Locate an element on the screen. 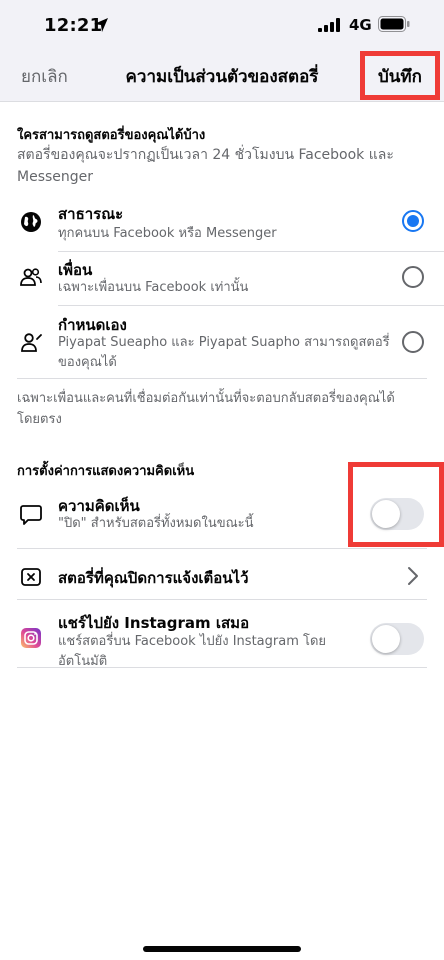  radio-public-selected is located at coordinates (413, 221).